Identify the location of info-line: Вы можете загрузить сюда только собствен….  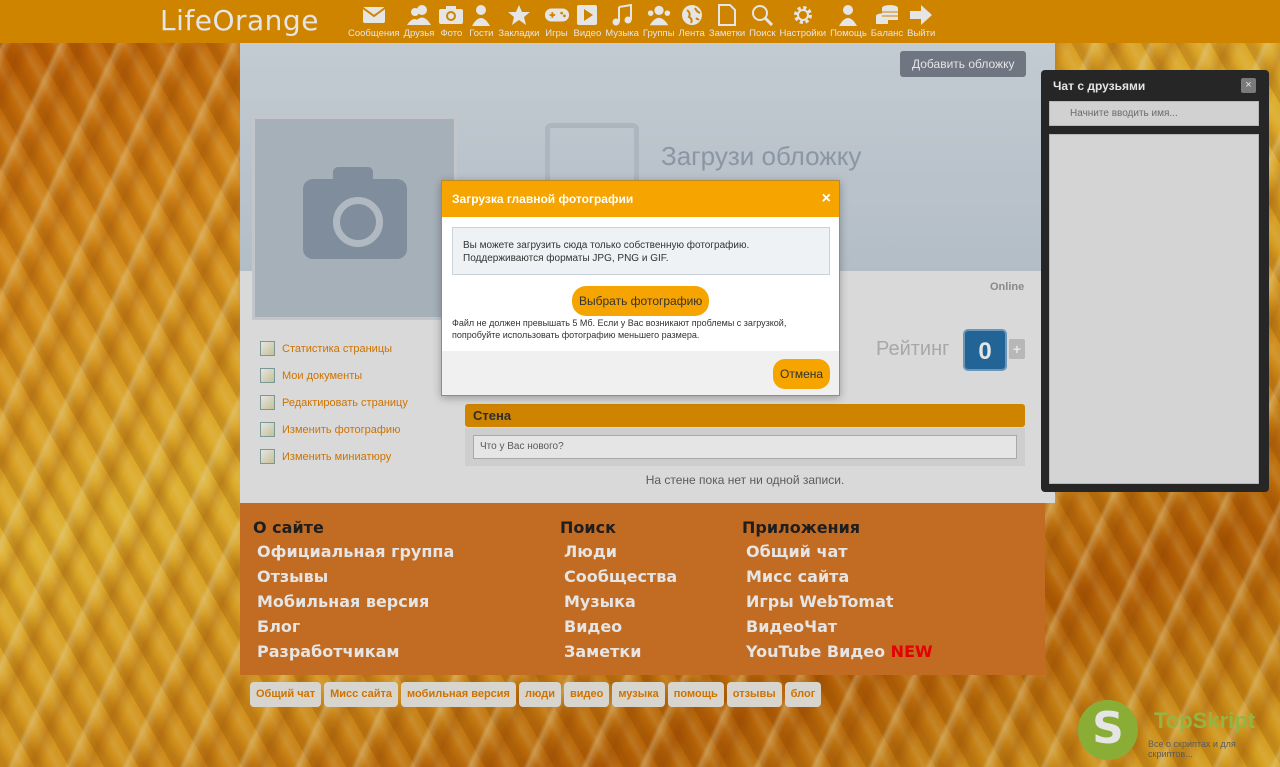
(606, 245).